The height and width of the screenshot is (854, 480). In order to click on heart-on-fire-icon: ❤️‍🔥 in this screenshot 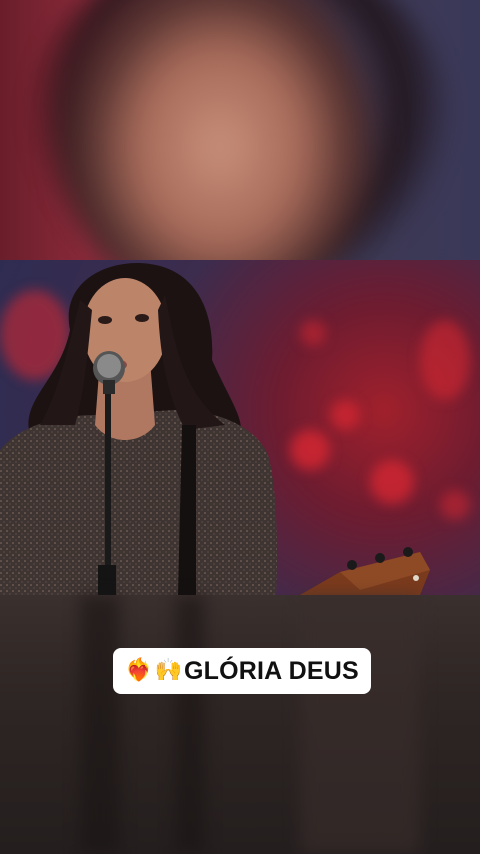, I will do `click(139, 670)`.